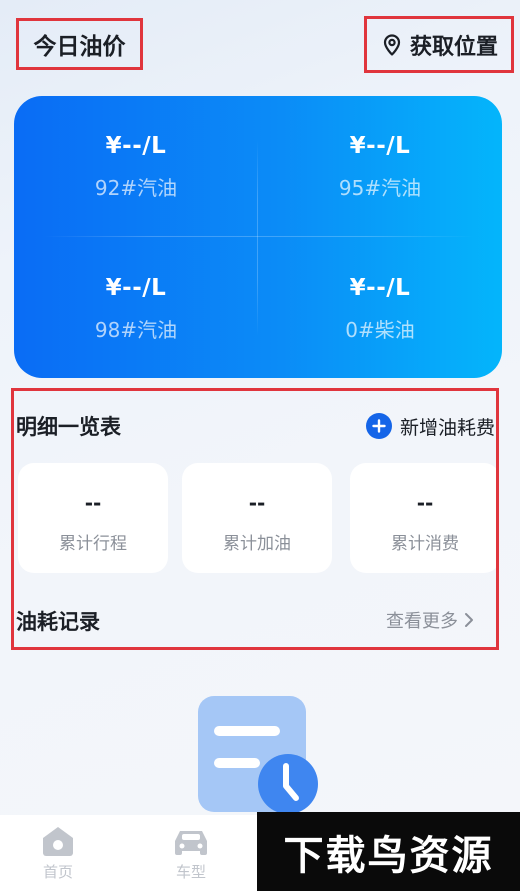  I want to click on get-location-label: 获取位置, so click(453, 47).